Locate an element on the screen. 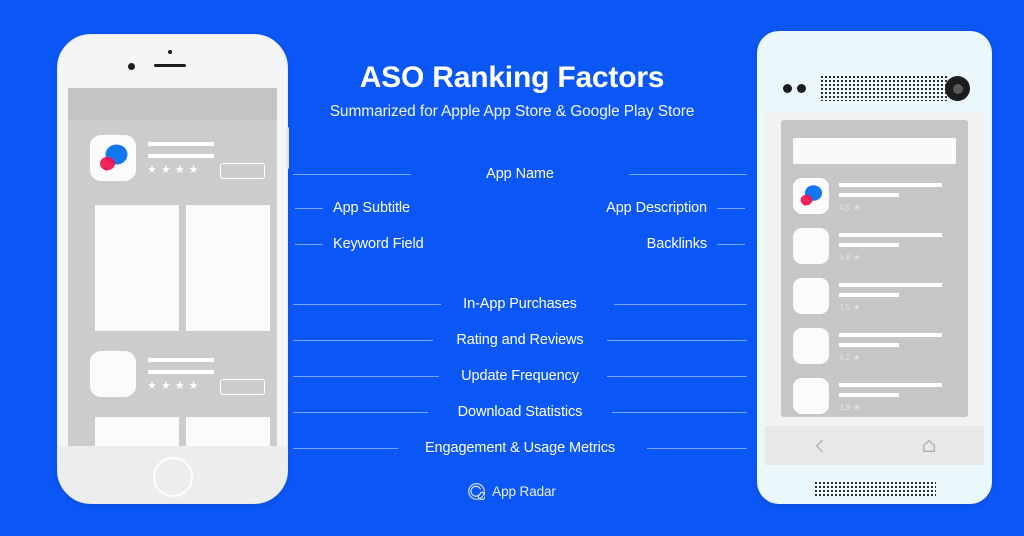 Image resolution: width=1024 pixels, height=536 pixels. iphone-screen: ★ ★ ★ ★ ★ ★ ★ ★ is located at coordinates (172, 267).